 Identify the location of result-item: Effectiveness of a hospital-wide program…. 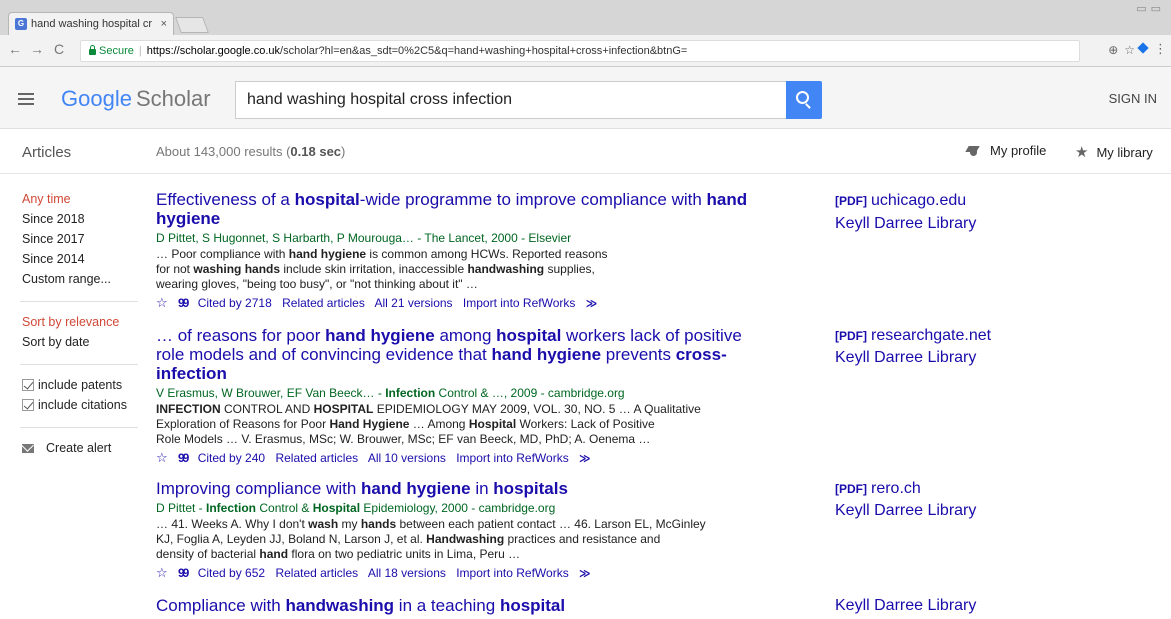
(456, 251).